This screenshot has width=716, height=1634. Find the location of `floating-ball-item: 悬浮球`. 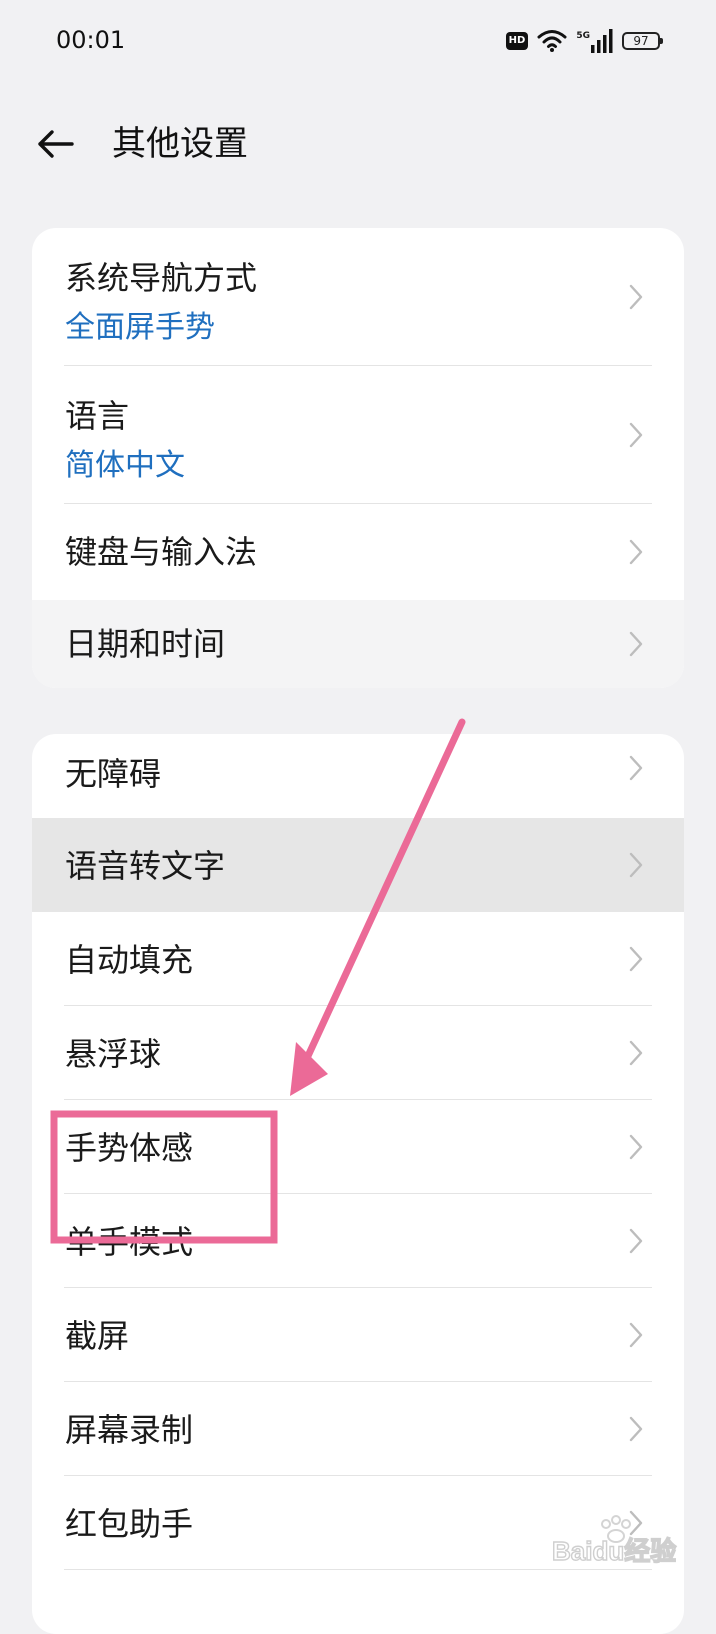

floating-ball-item: 悬浮球 is located at coordinates (358, 1053).